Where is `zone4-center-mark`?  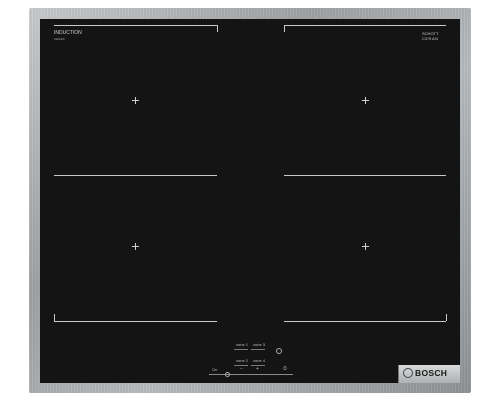 zone4-center-mark is located at coordinates (365, 246).